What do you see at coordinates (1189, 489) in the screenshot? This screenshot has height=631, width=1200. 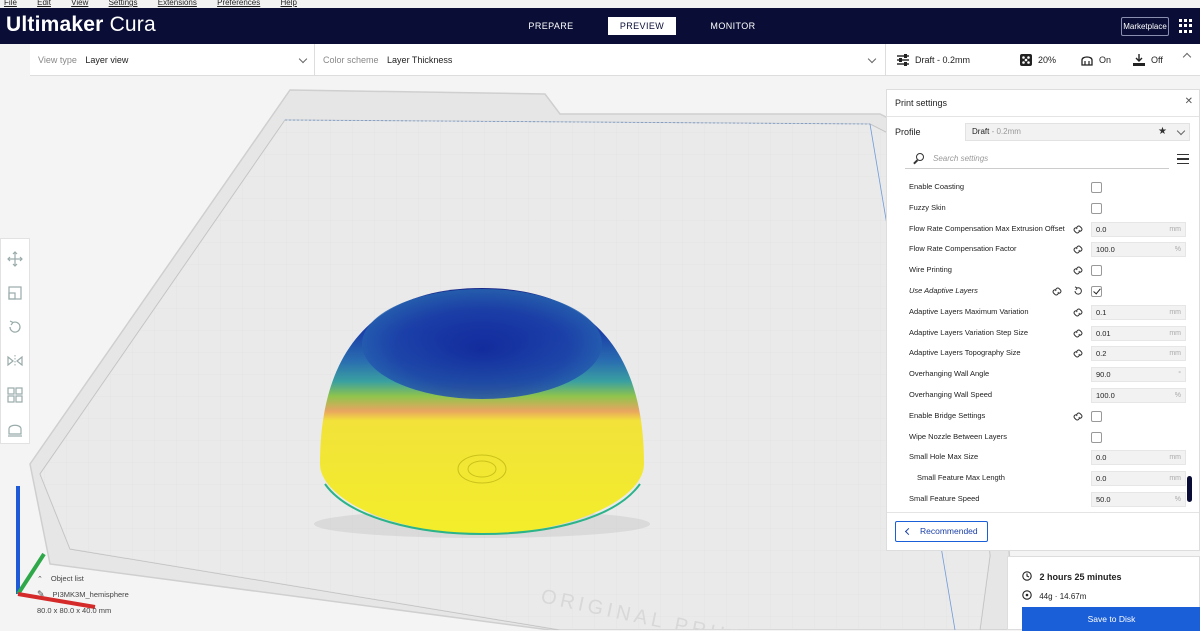 I see `settings-scrollbar` at bounding box center [1189, 489].